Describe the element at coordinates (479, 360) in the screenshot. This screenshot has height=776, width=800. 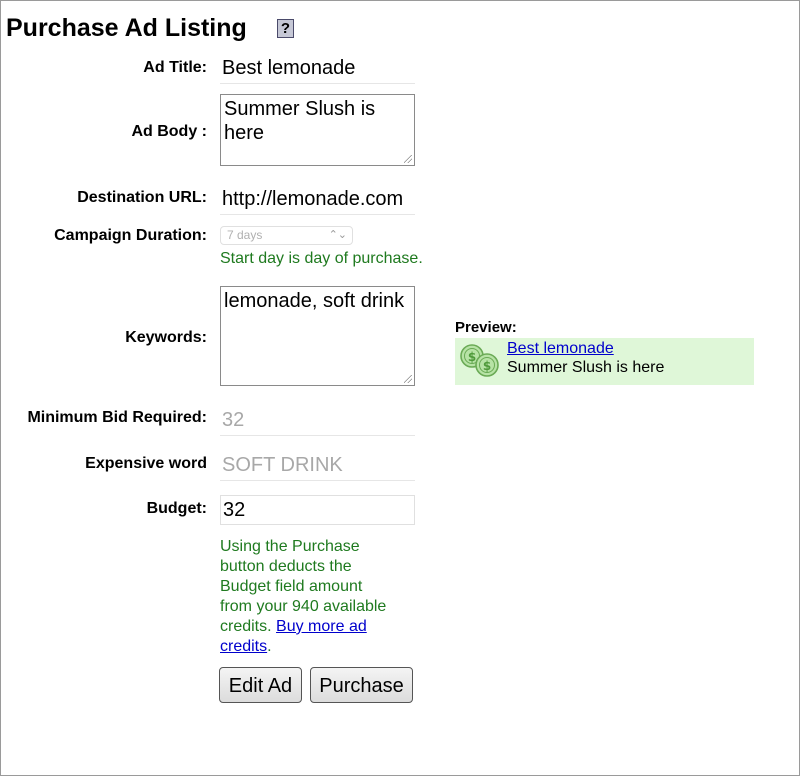
I see `coins-icon: $ $` at that location.